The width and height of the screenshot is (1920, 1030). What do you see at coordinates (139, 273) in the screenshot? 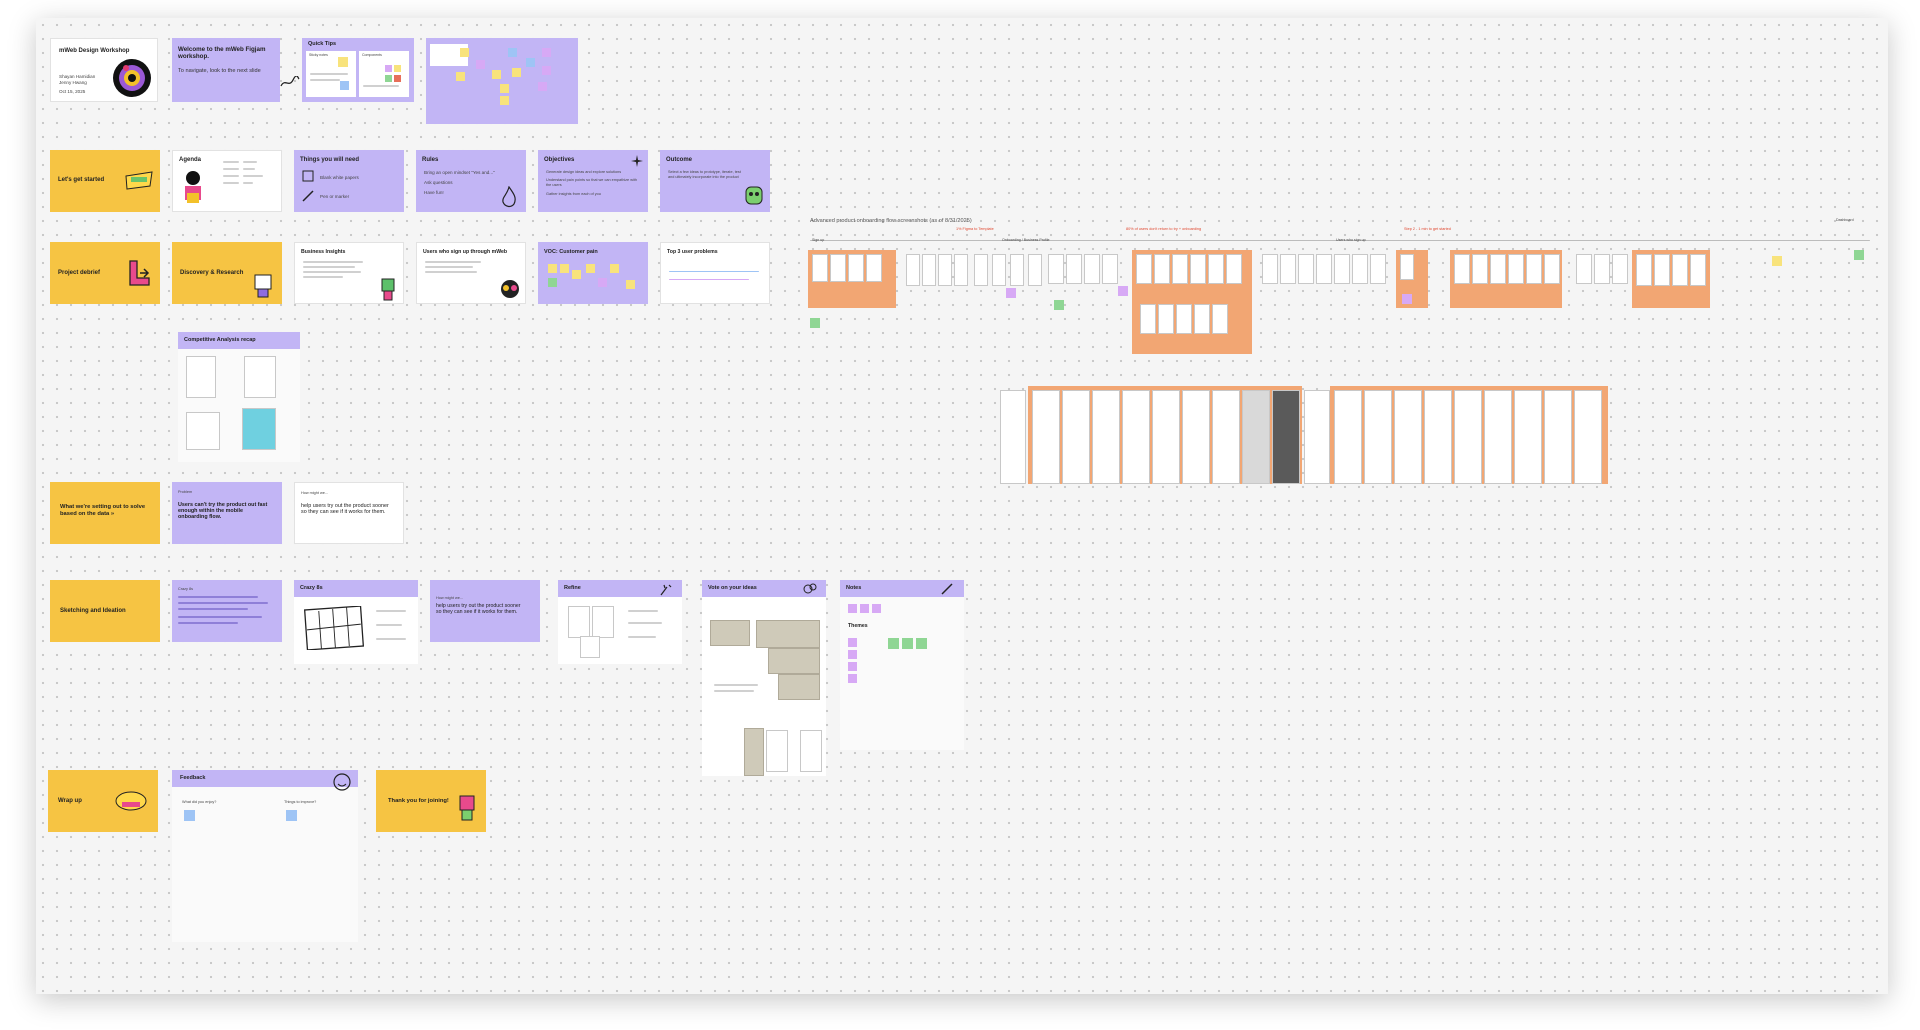
I see `letter-l-sticker-icon` at bounding box center [139, 273].